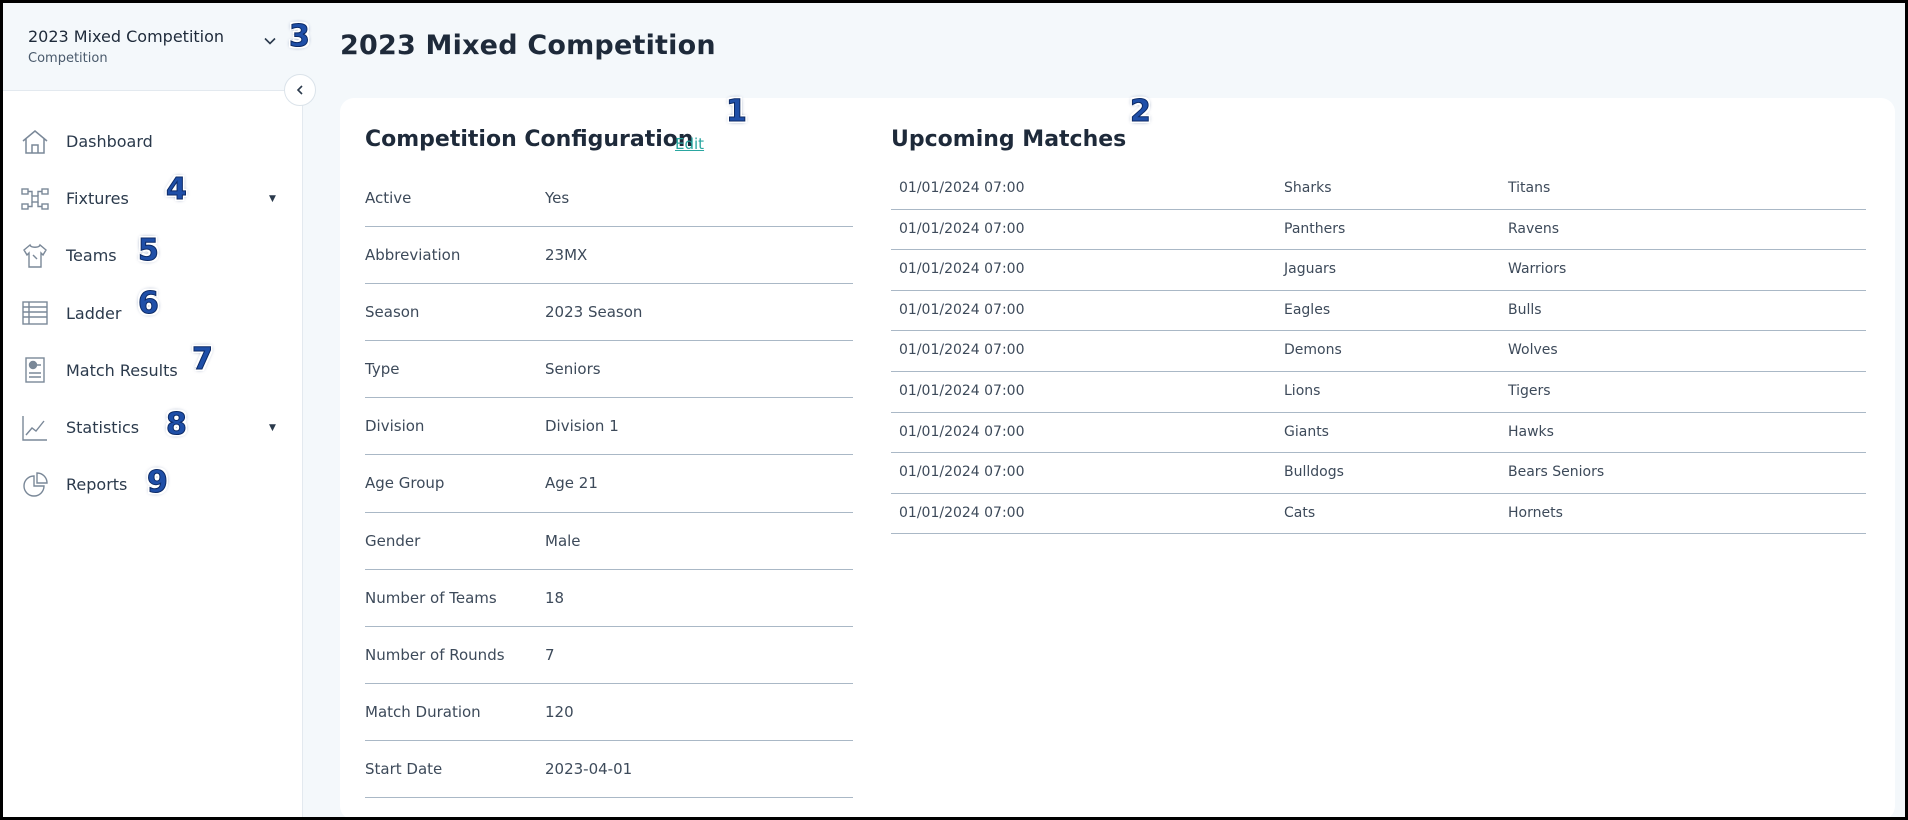  What do you see at coordinates (68, 58) in the screenshot?
I see `competition-switcher-subtitle: Competition` at bounding box center [68, 58].